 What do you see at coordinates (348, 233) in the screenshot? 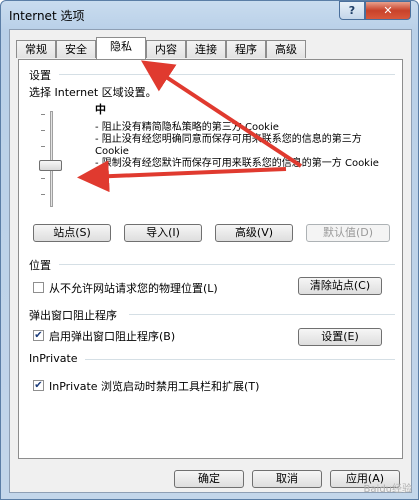
I see `default-button: 默认值(D)` at bounding box center [348, 233].